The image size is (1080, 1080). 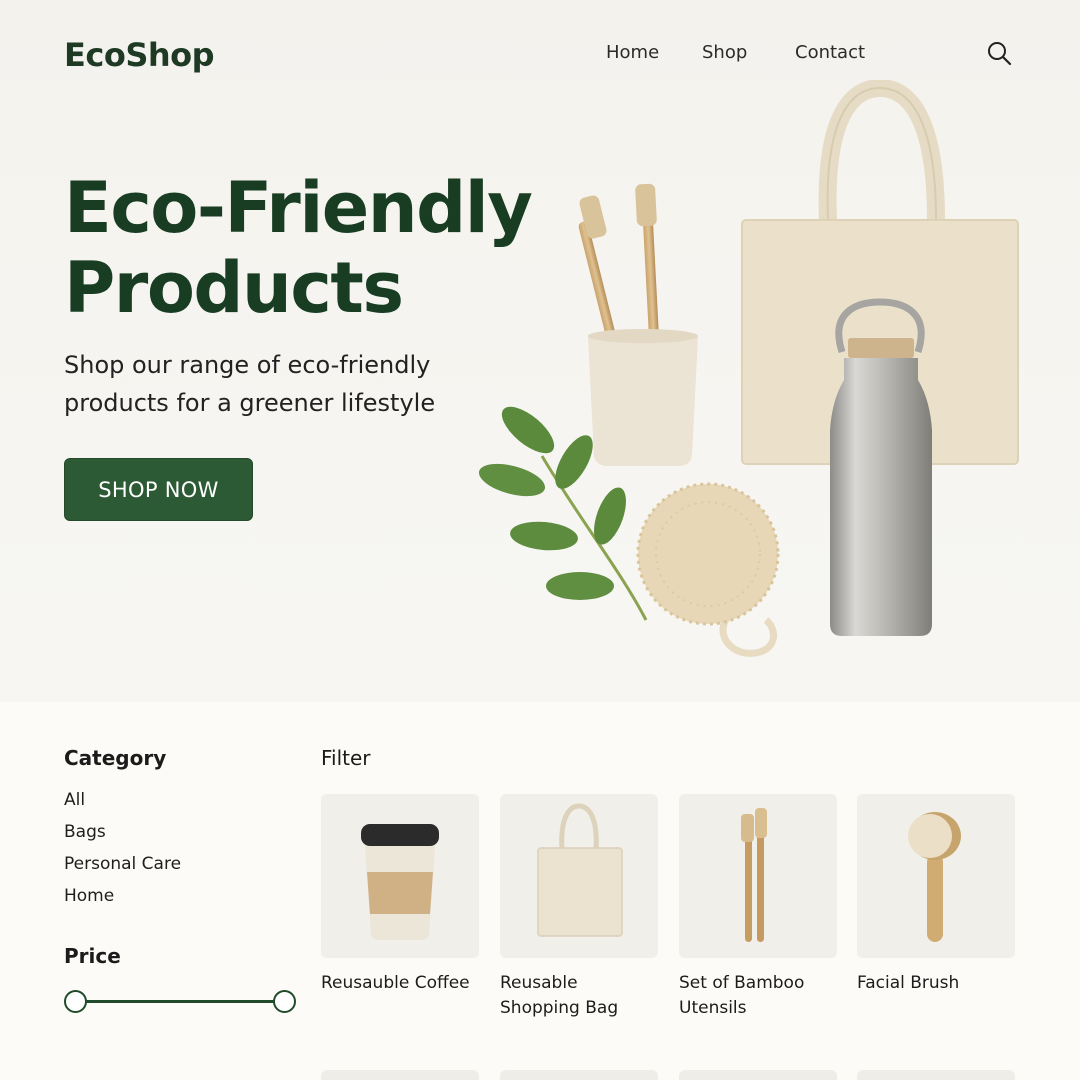 I want to click on filter-label: Filter, so click(x=346, y=758).